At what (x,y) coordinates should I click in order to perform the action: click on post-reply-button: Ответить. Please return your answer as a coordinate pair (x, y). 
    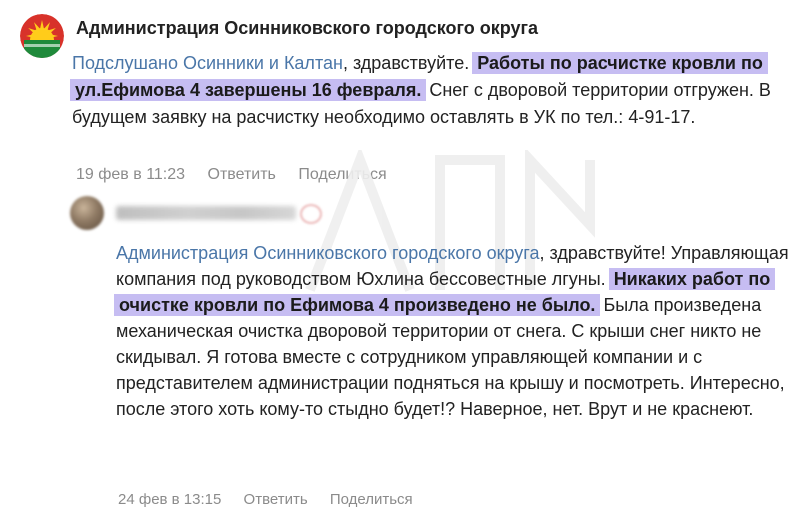
    Looking at the image, I should click on (242, 174).